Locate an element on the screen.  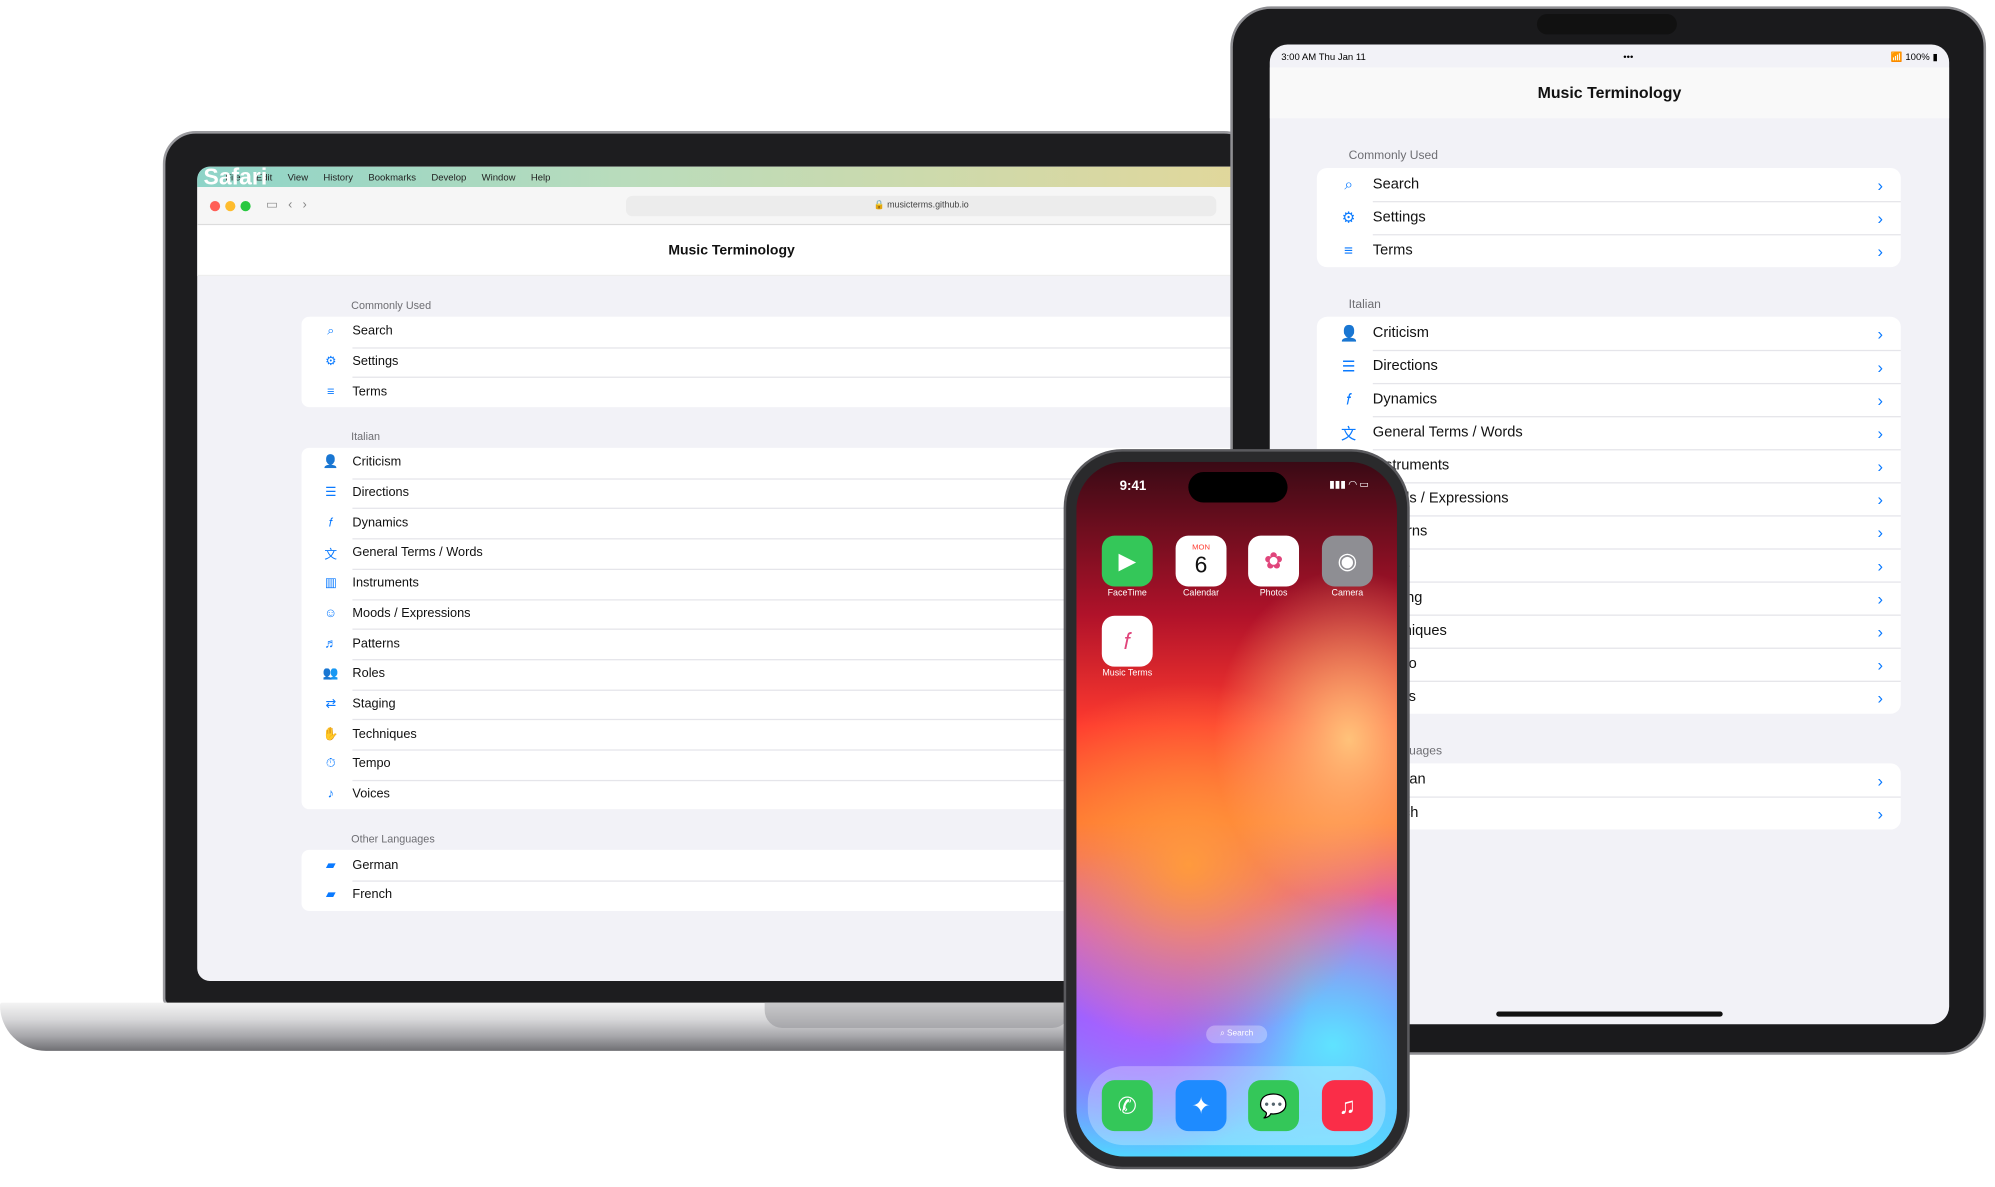
list-item-instruments: ▥Instruments› is located at coordinates (1609, 465).